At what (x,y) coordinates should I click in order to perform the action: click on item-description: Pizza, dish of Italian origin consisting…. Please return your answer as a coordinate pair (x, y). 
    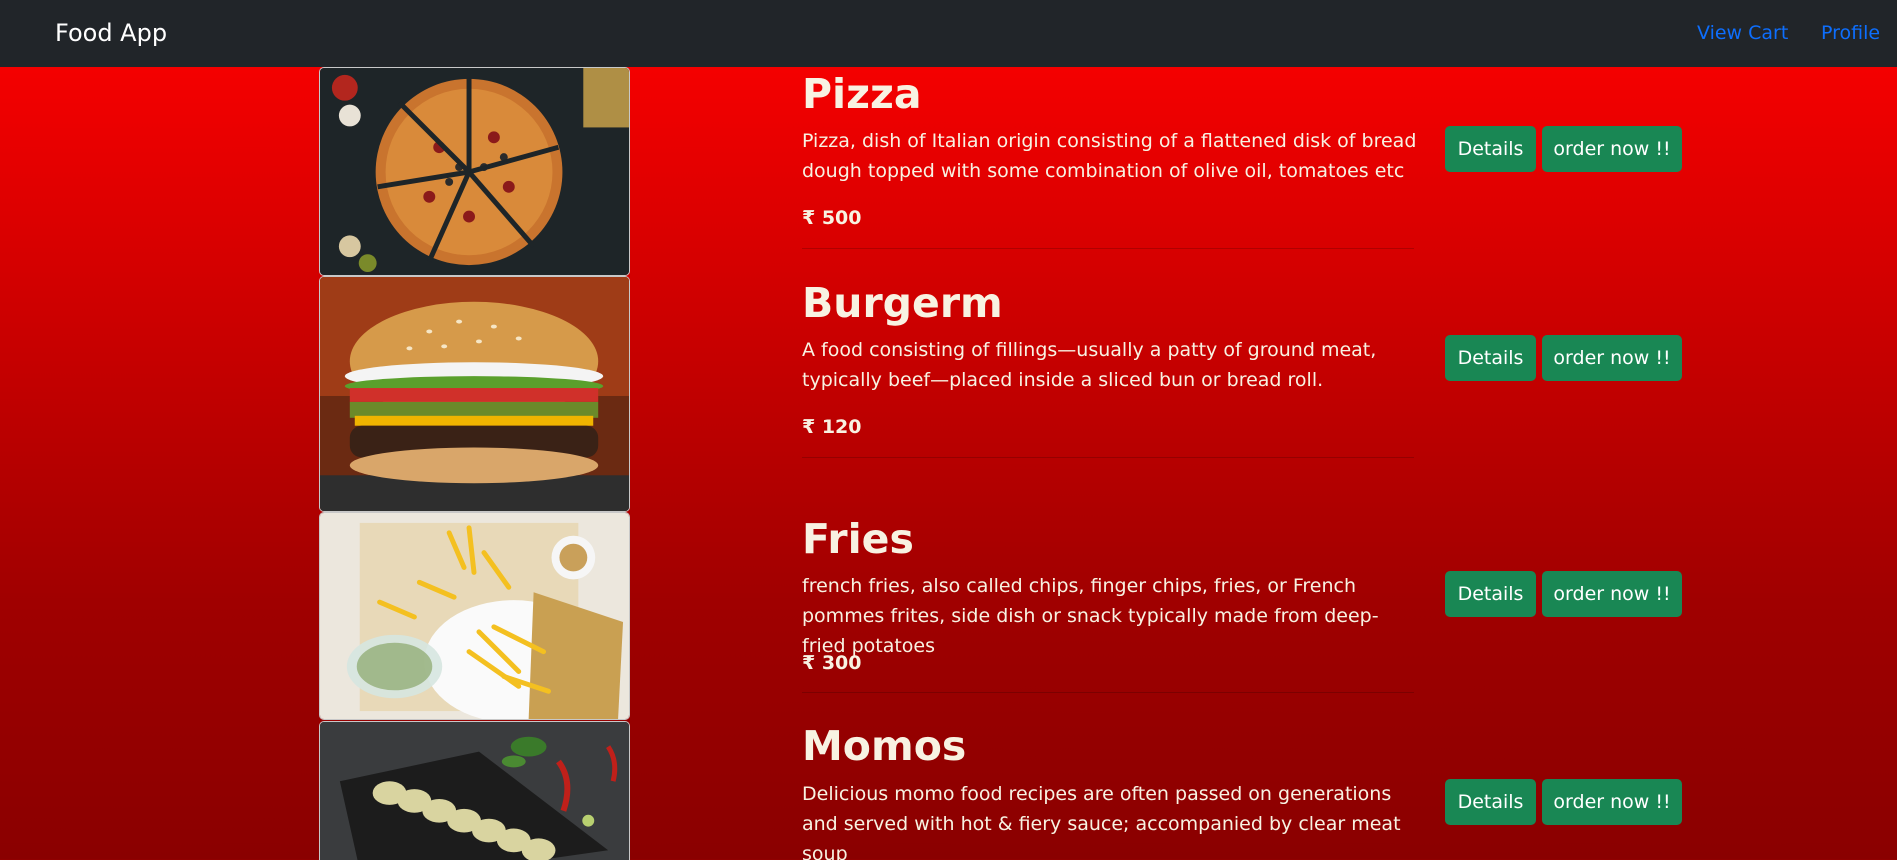
    Looking at the image, I should click on (1109, 156).